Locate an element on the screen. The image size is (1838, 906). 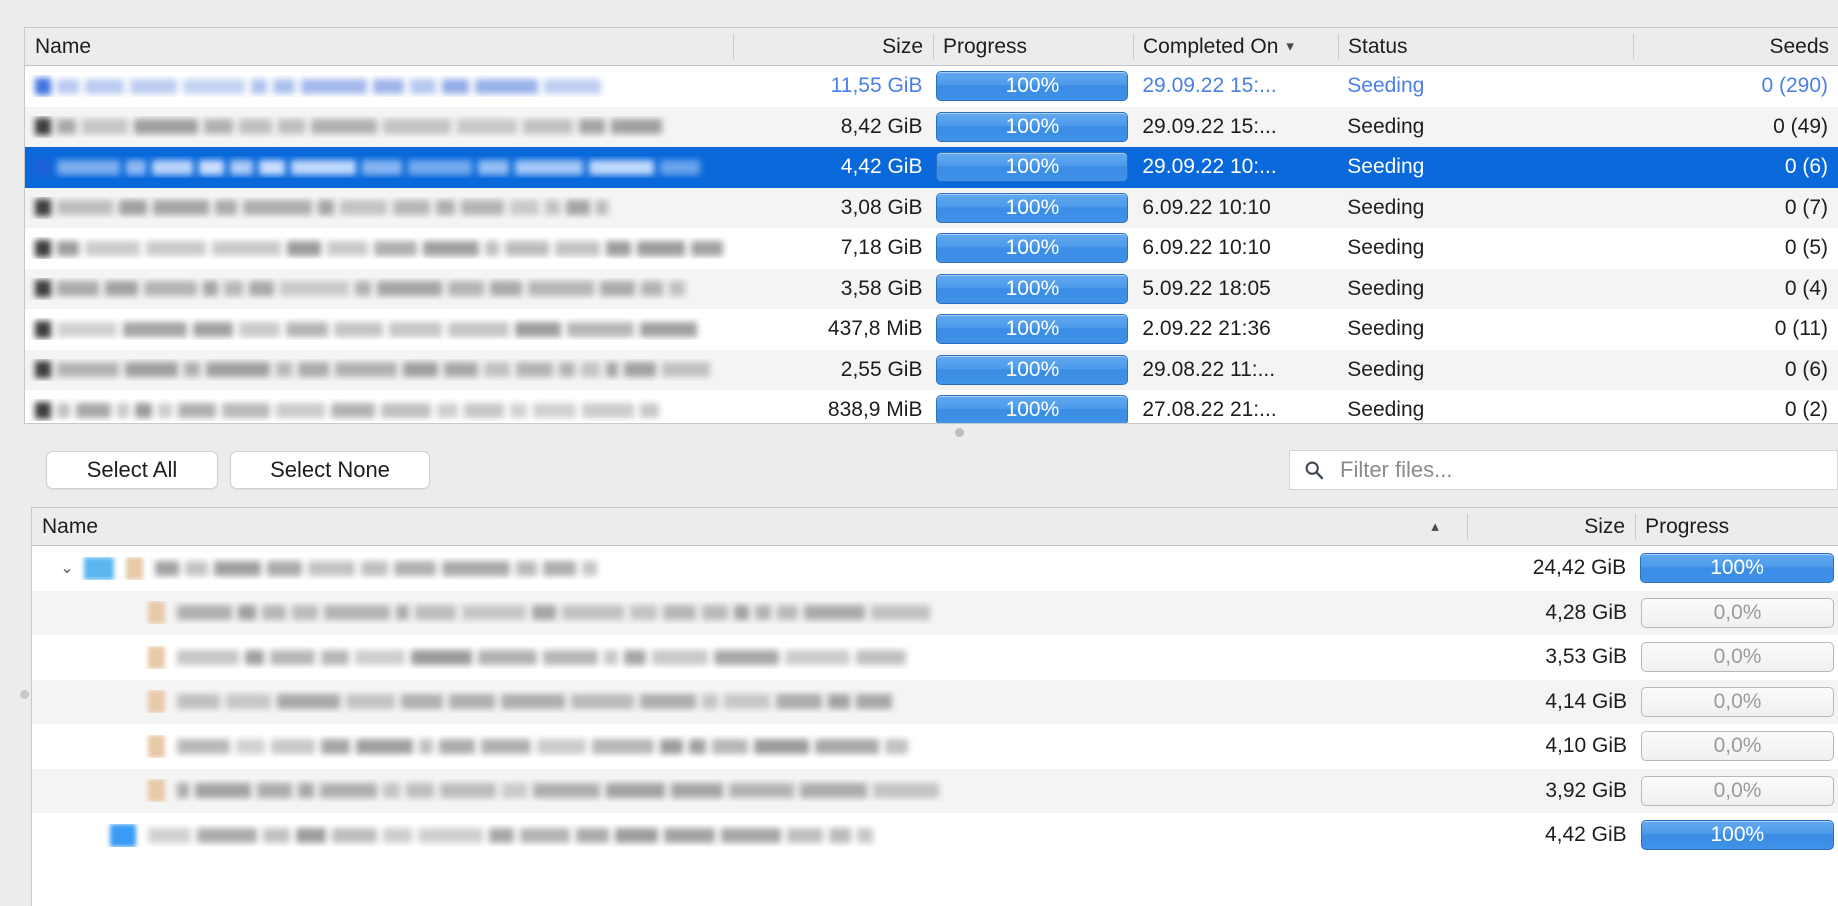
torrent-seeds-cell: 0 (6) is located at coordinates (1806, 167).